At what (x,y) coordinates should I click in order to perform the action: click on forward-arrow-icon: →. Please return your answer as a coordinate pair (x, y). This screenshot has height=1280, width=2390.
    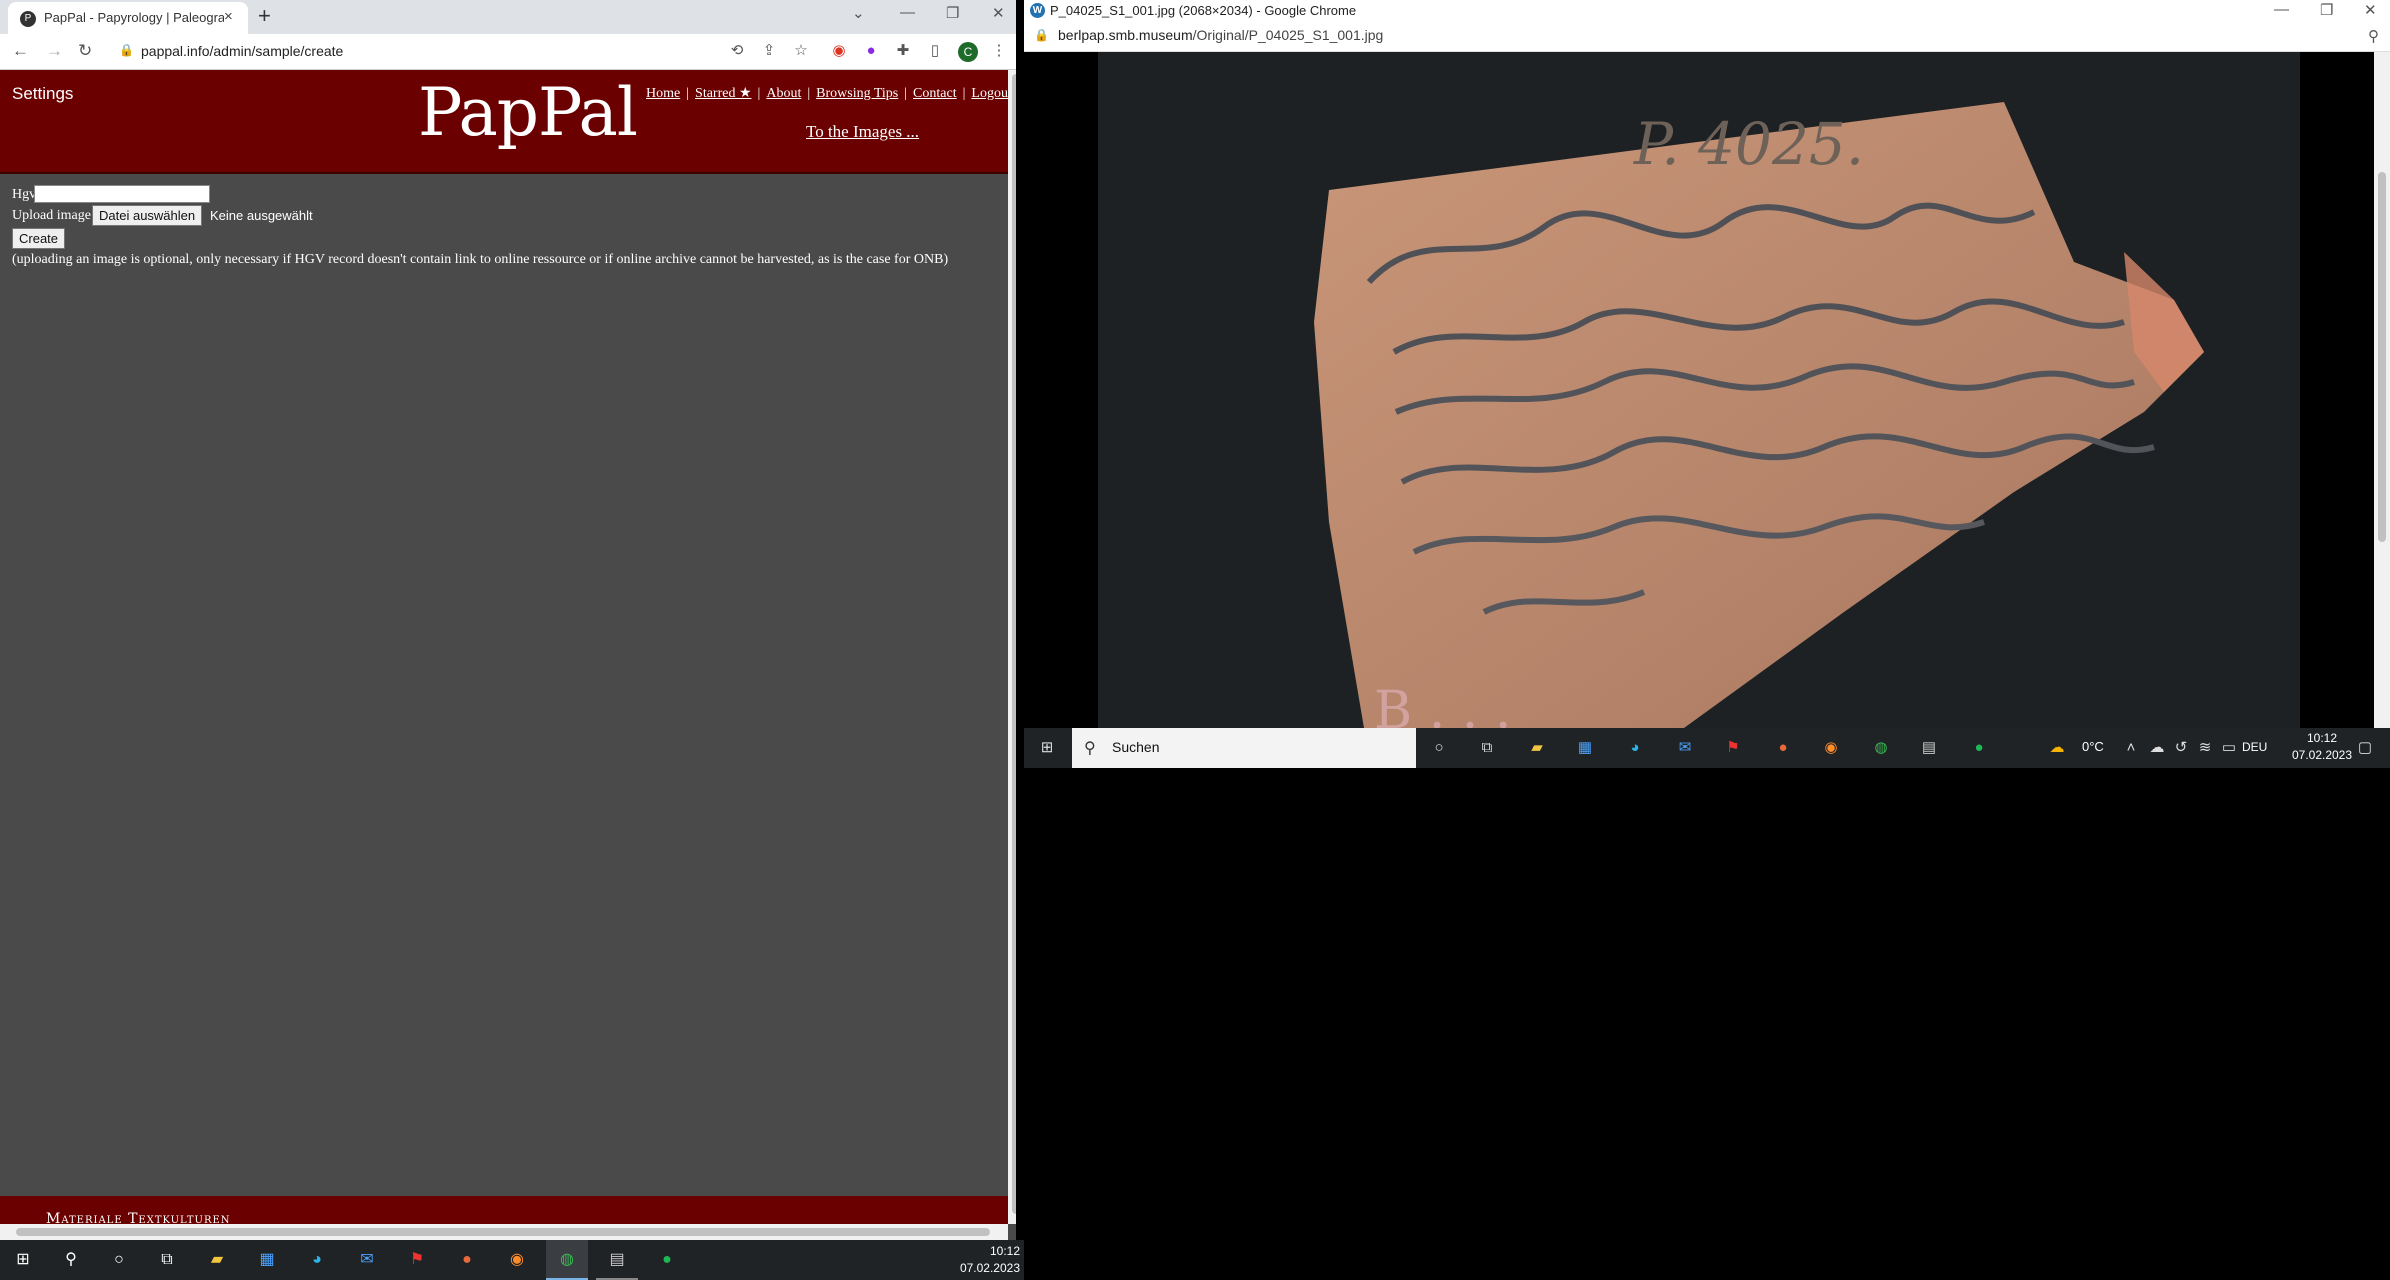
    Looking at the image, I should click on (54, 51).